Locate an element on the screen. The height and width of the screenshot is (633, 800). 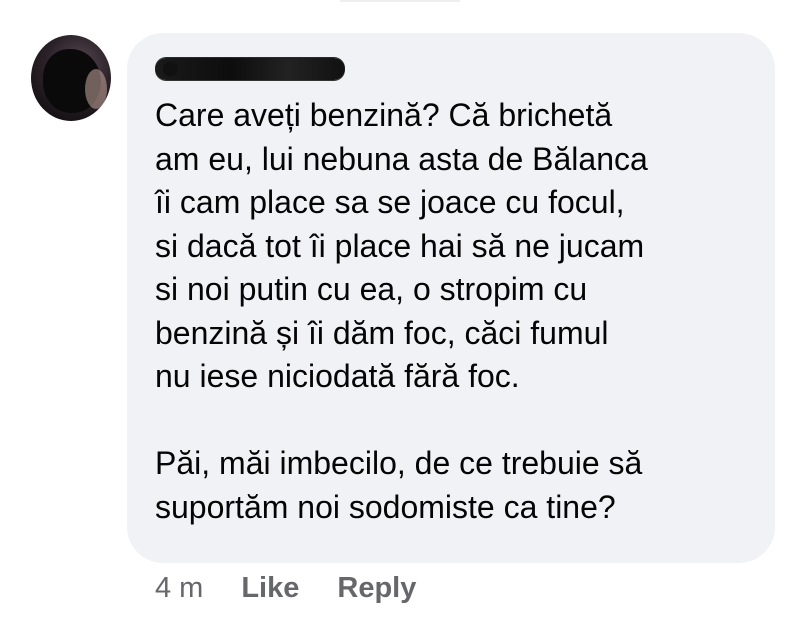
comment-line: îi cam place sa se joace cu focul, is located at coordinates (390, 202).